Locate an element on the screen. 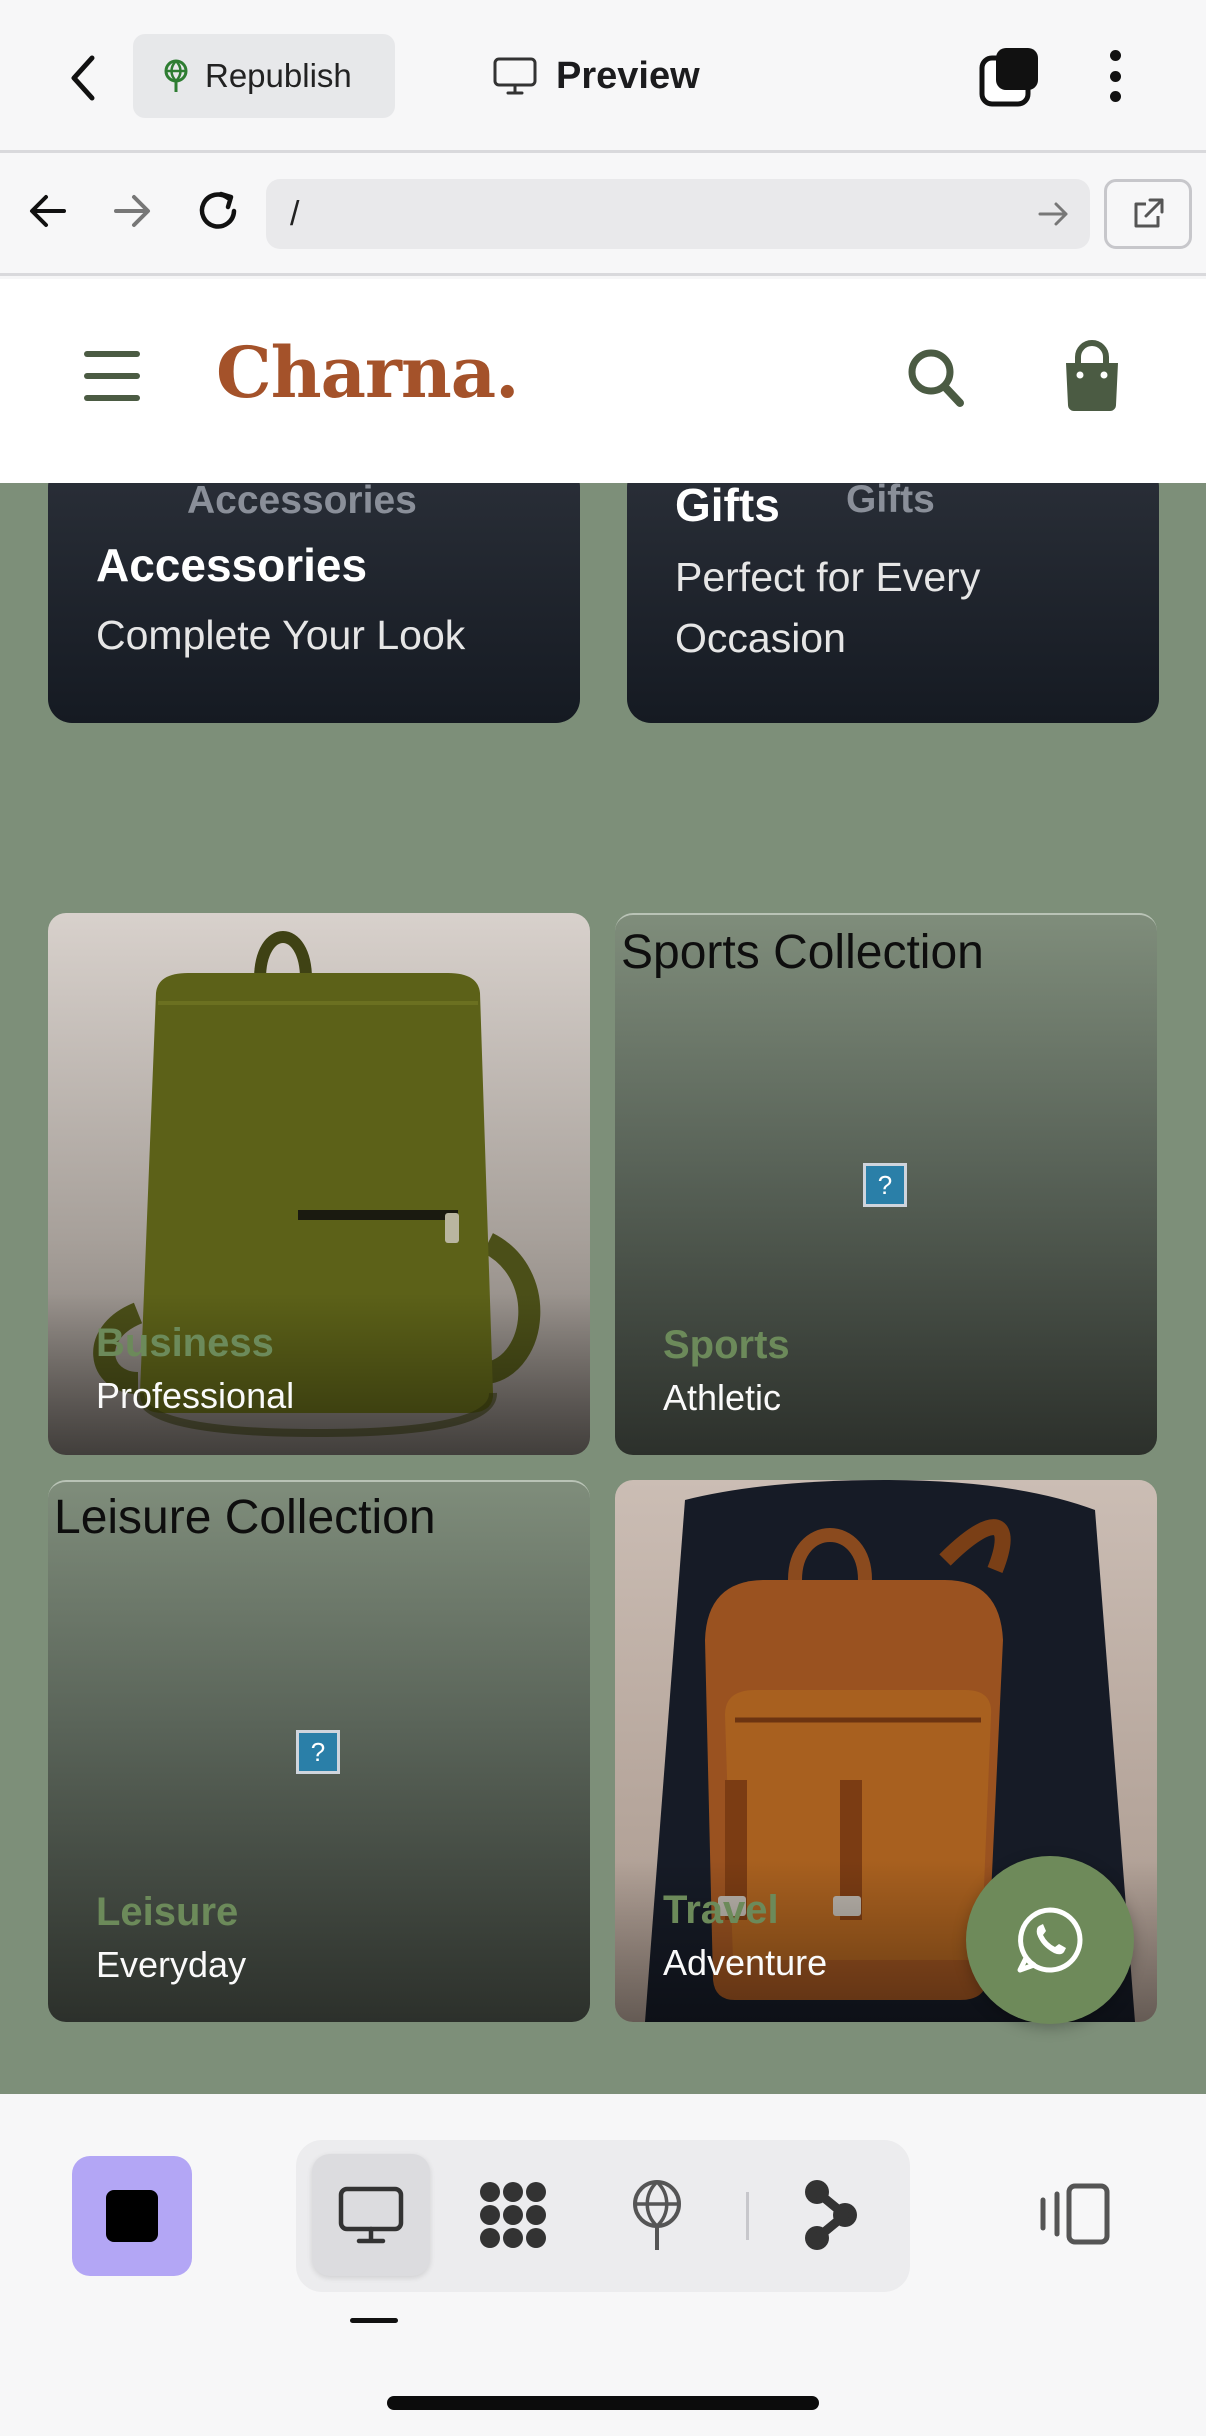  back-button is located at coordinates (83, 78).